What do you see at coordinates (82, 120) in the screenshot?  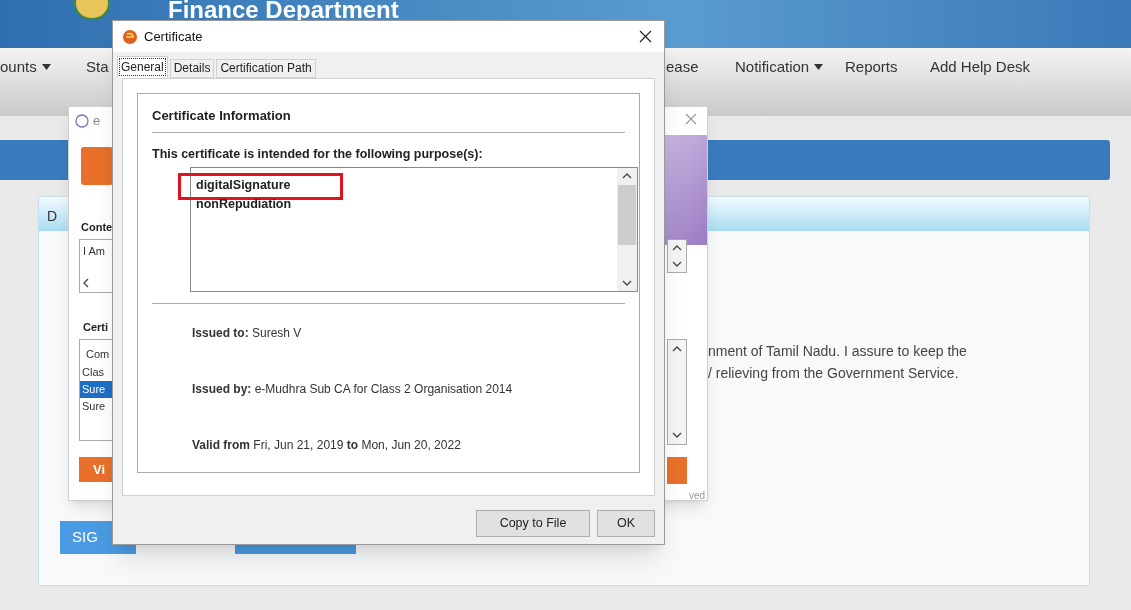 I see `browser-logo-icon` at bounding box center [82, 120].